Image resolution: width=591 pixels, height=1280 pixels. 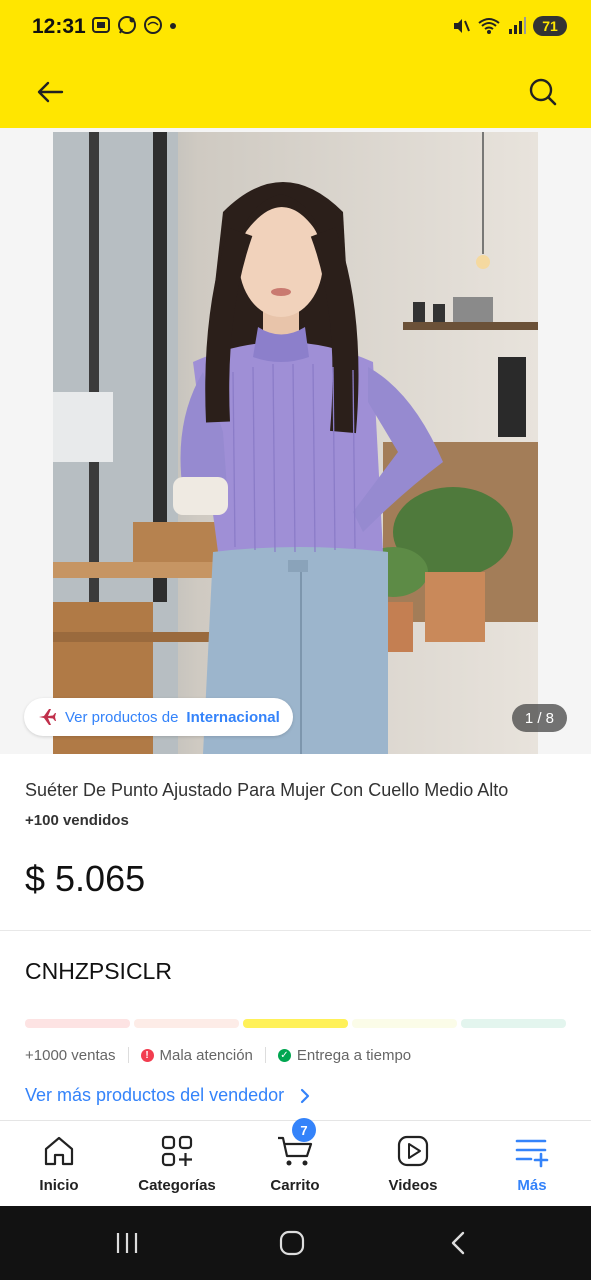 I want to click on sales-count: +1000 ventas, so click(x=70, y=1055).